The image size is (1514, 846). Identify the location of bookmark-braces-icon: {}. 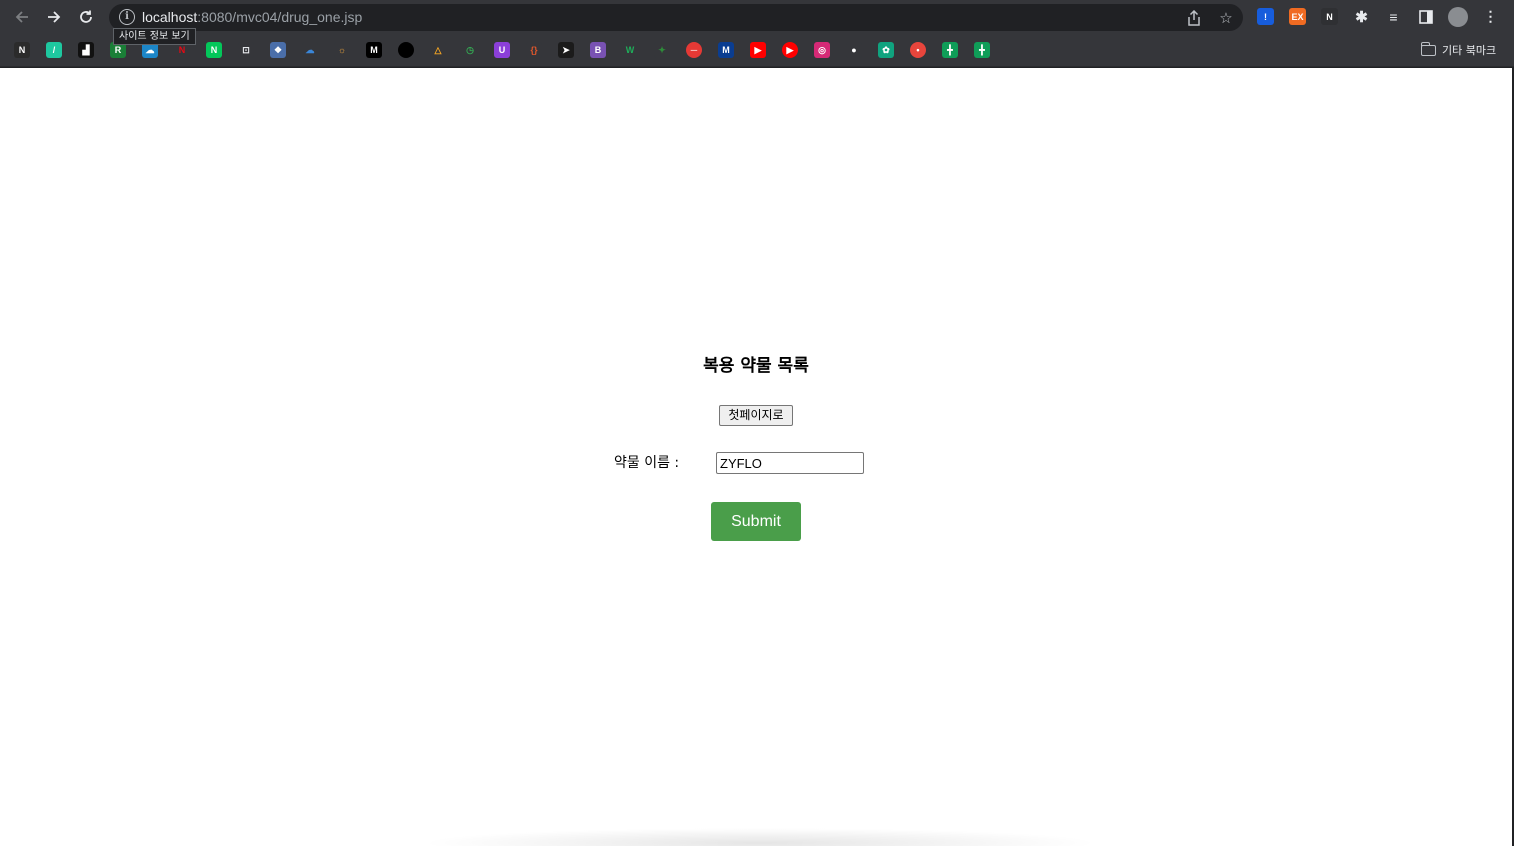
(534, 50).